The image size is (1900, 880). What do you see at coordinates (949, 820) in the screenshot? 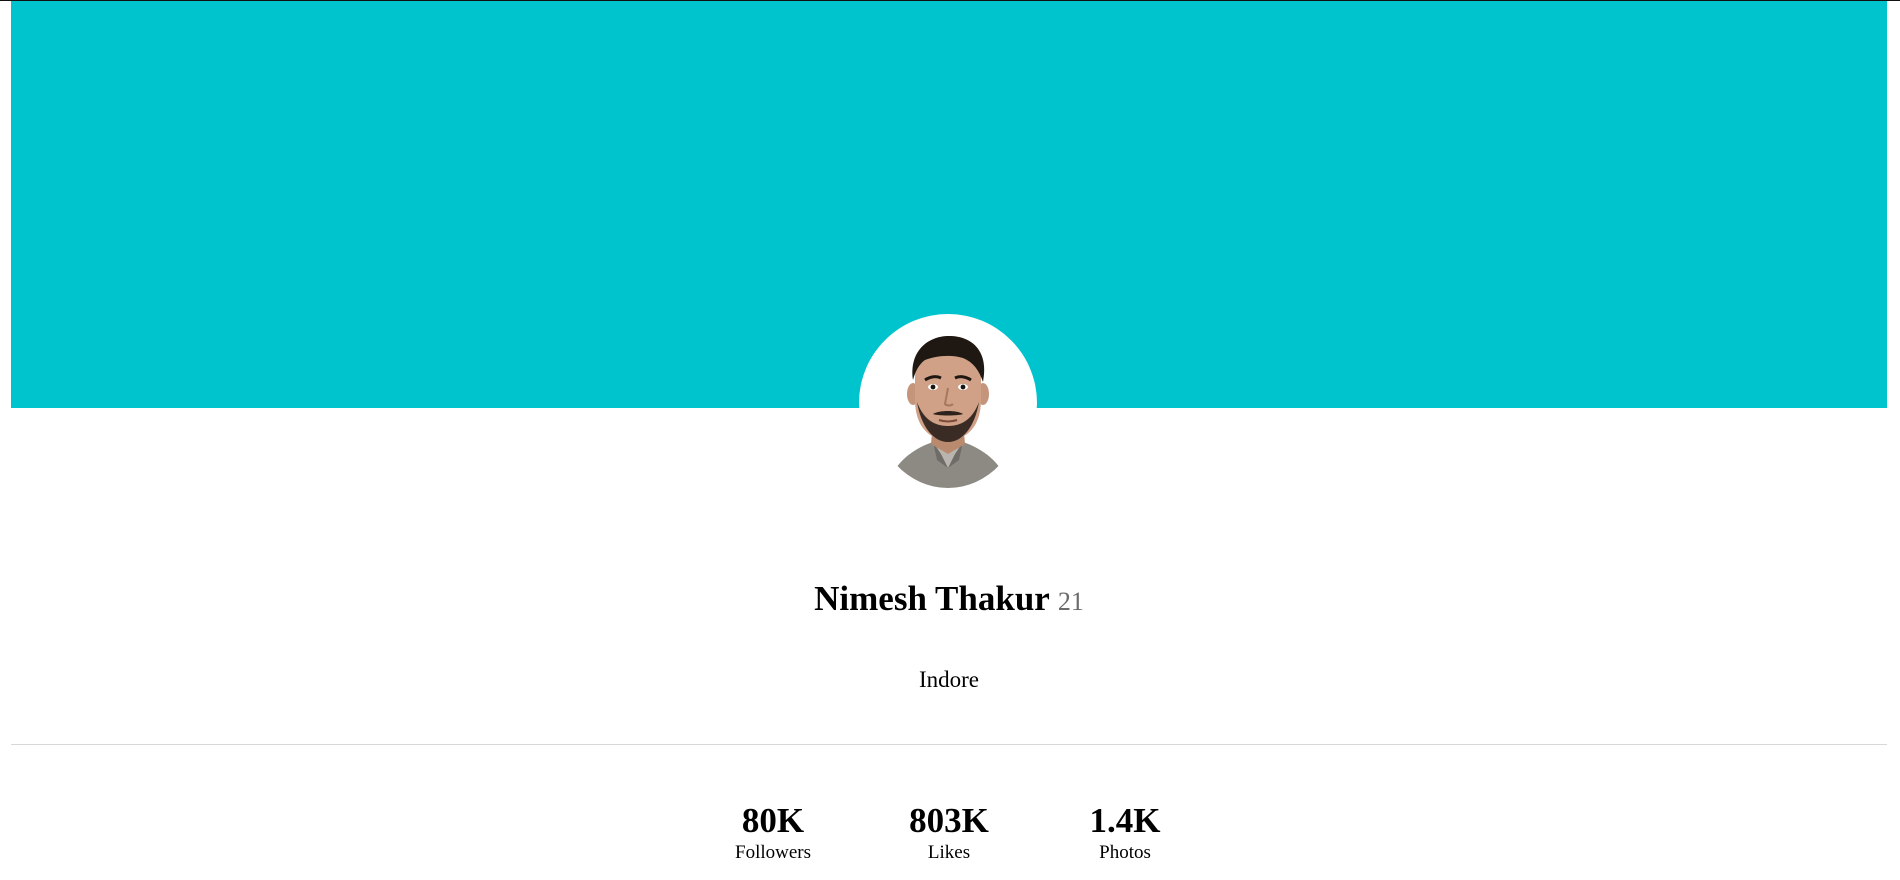
I see `stat-value: 803K` at bounding box center [949, 820].